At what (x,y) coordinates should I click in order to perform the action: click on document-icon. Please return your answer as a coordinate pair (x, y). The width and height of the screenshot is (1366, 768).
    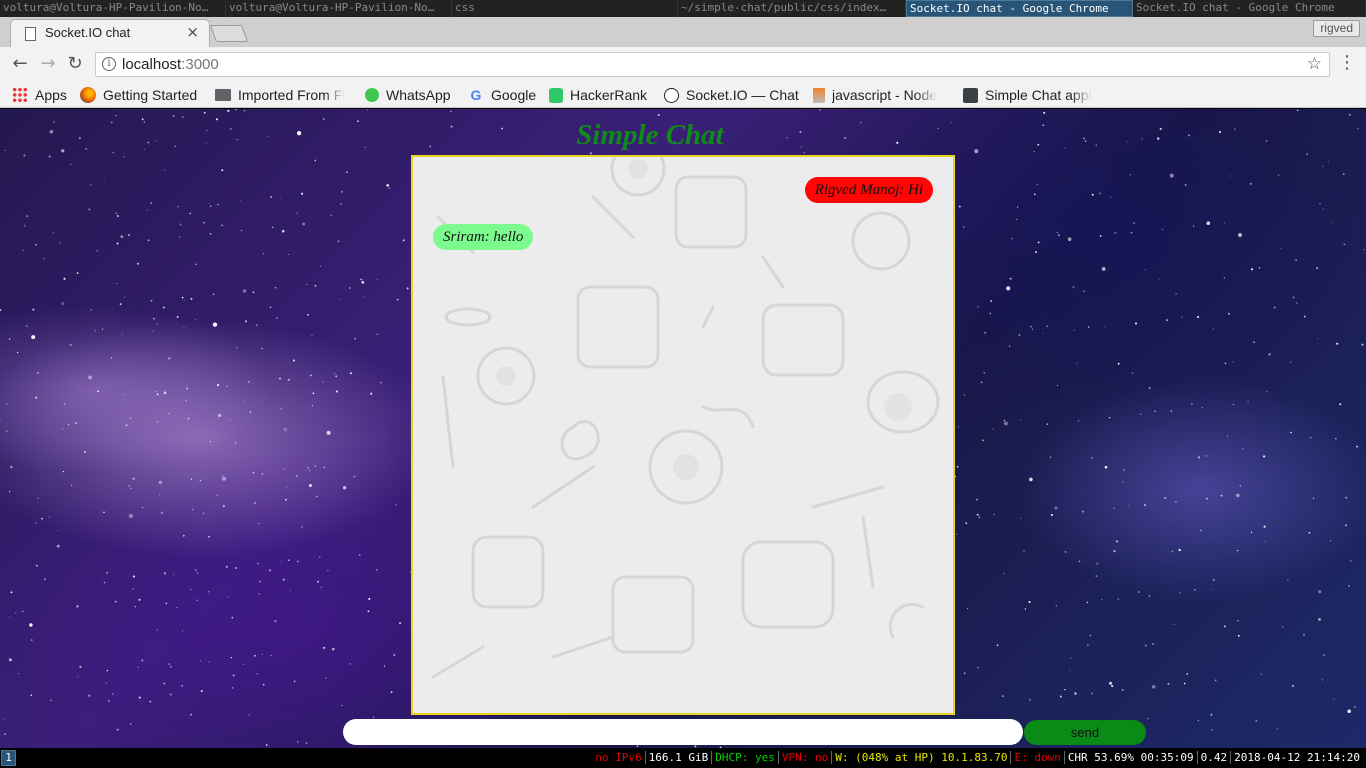
    Looking at the image, I should click on (970, 95).